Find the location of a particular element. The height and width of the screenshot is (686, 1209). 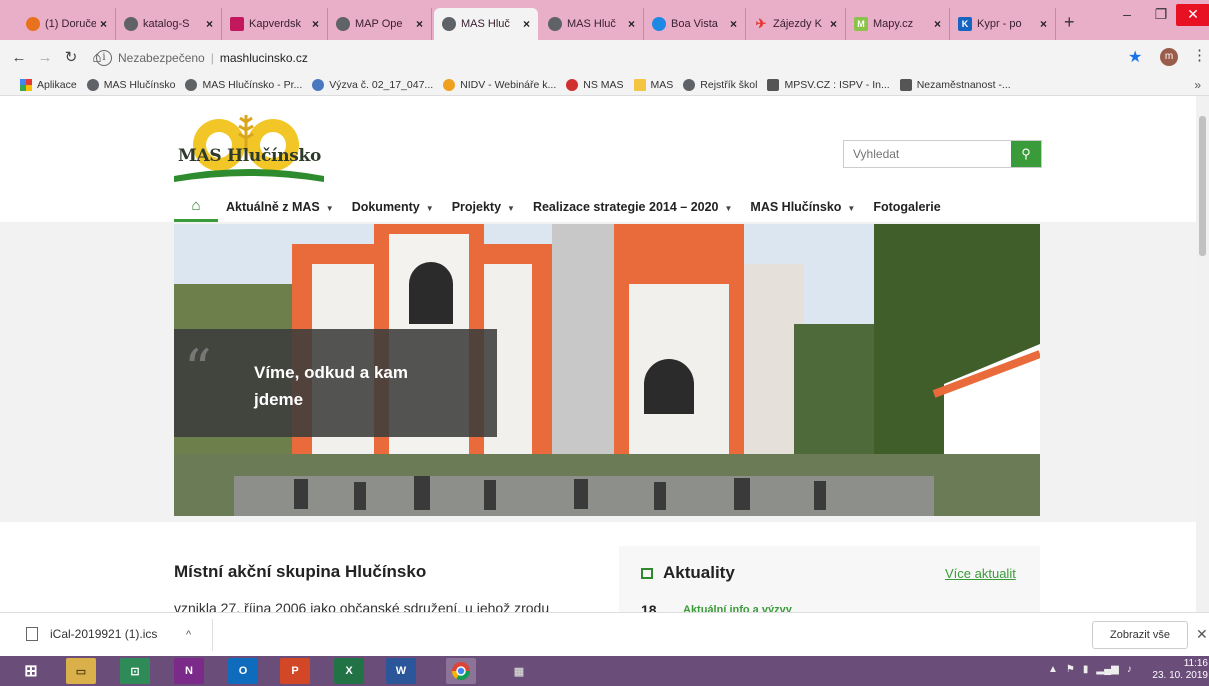

bookmark-star-icon: ★ is located at coordinates (1135, 57).